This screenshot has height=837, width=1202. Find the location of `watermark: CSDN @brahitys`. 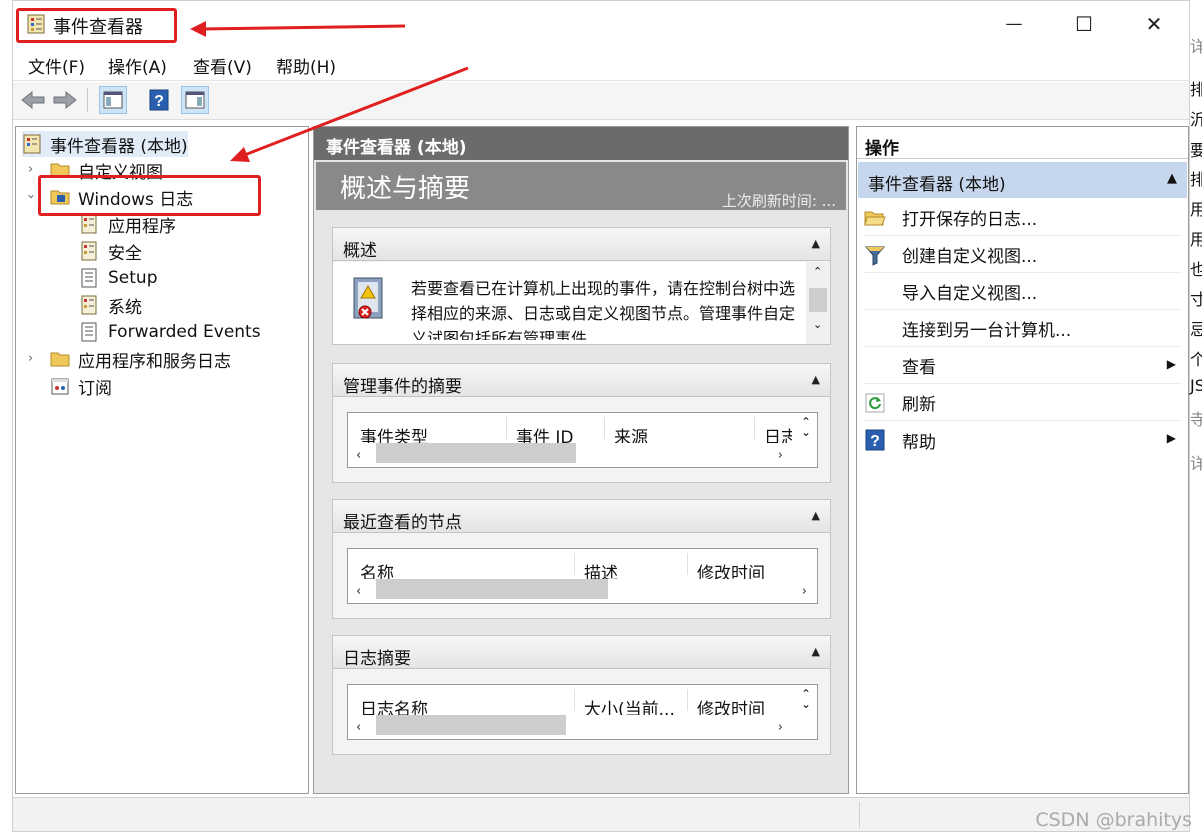

watermark: CSDN @brahitys is located at coordinates (1113, 820).